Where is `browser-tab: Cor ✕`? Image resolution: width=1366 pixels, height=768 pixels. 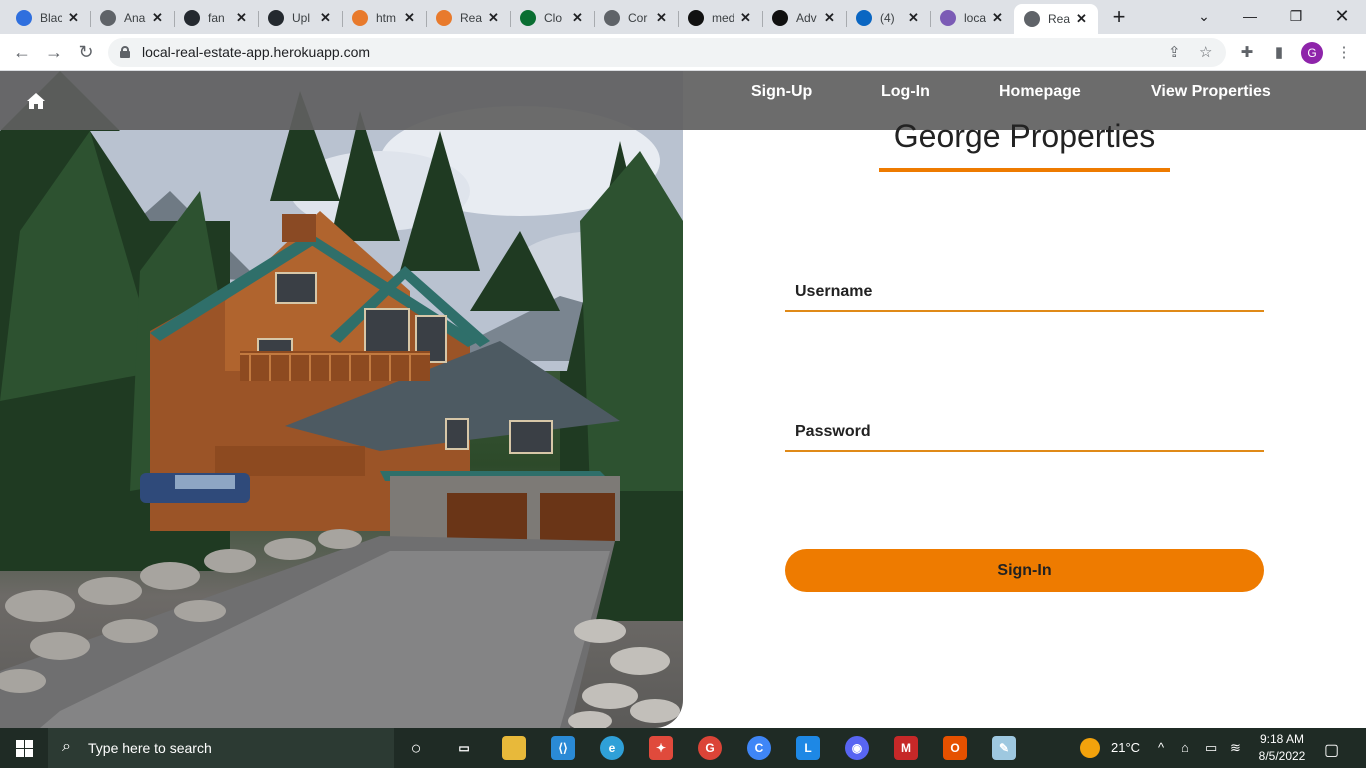 browser-tab: Cor ✕ is located at coordinates (636, 18).